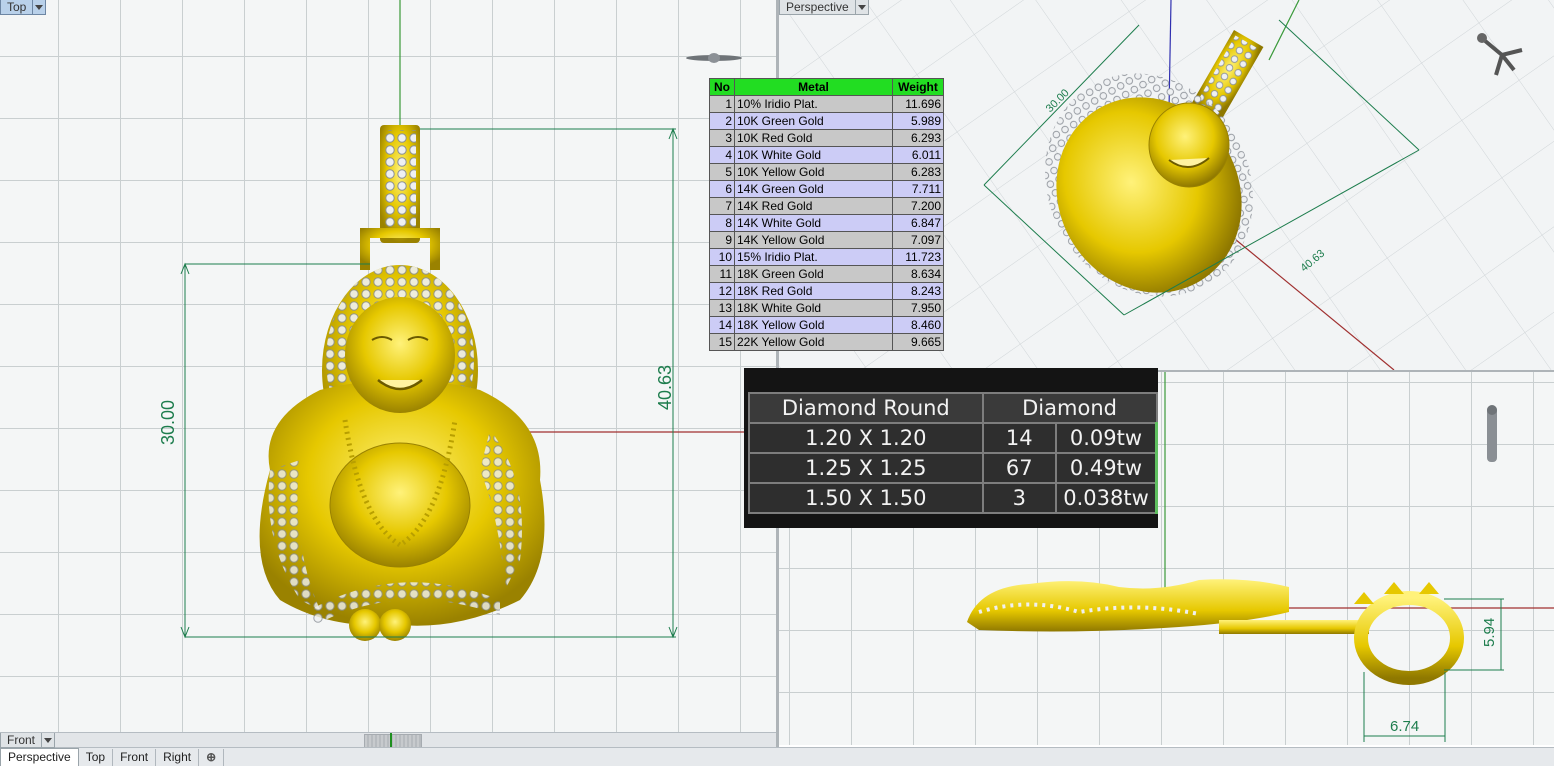  What do you see at coordinates (817, 7) in the screenshot?
I see `viewport-name: Perspective` at bounding box center [817, 7].